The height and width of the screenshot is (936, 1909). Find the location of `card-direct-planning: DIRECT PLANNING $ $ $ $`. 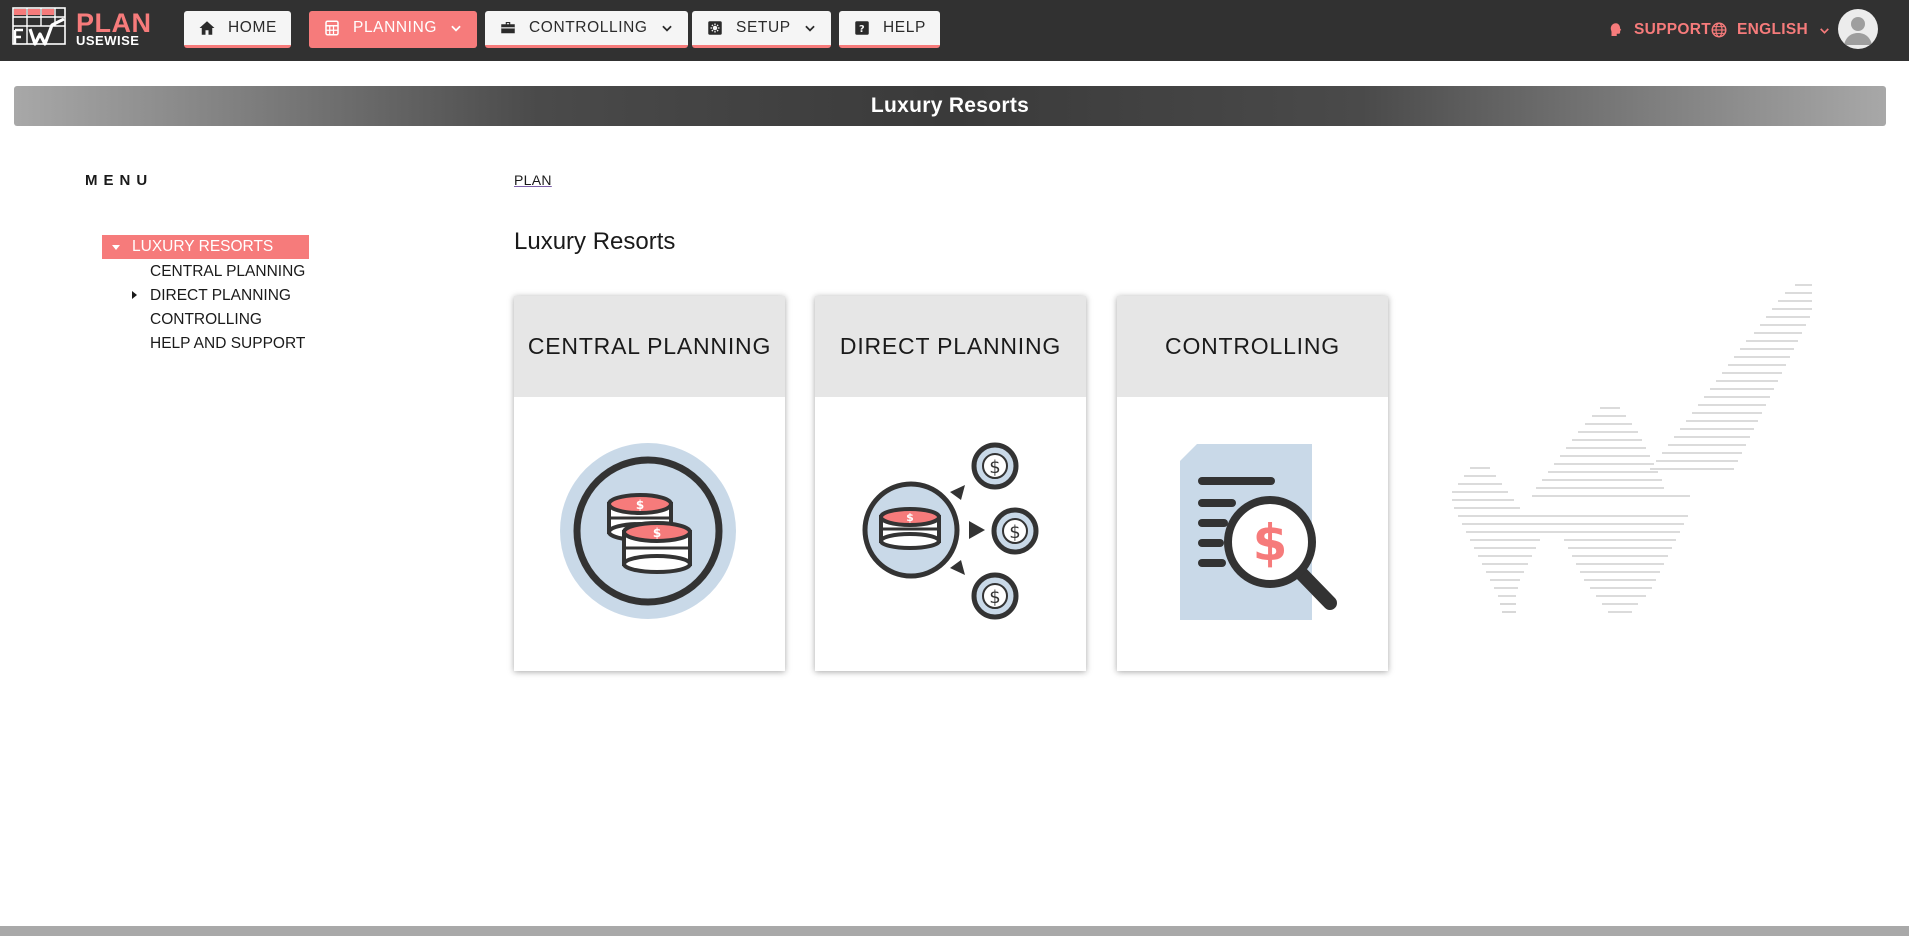

card-direct-planning: DIRECT PLANNING $ $ $ $ is located at coordinates (950, 483).